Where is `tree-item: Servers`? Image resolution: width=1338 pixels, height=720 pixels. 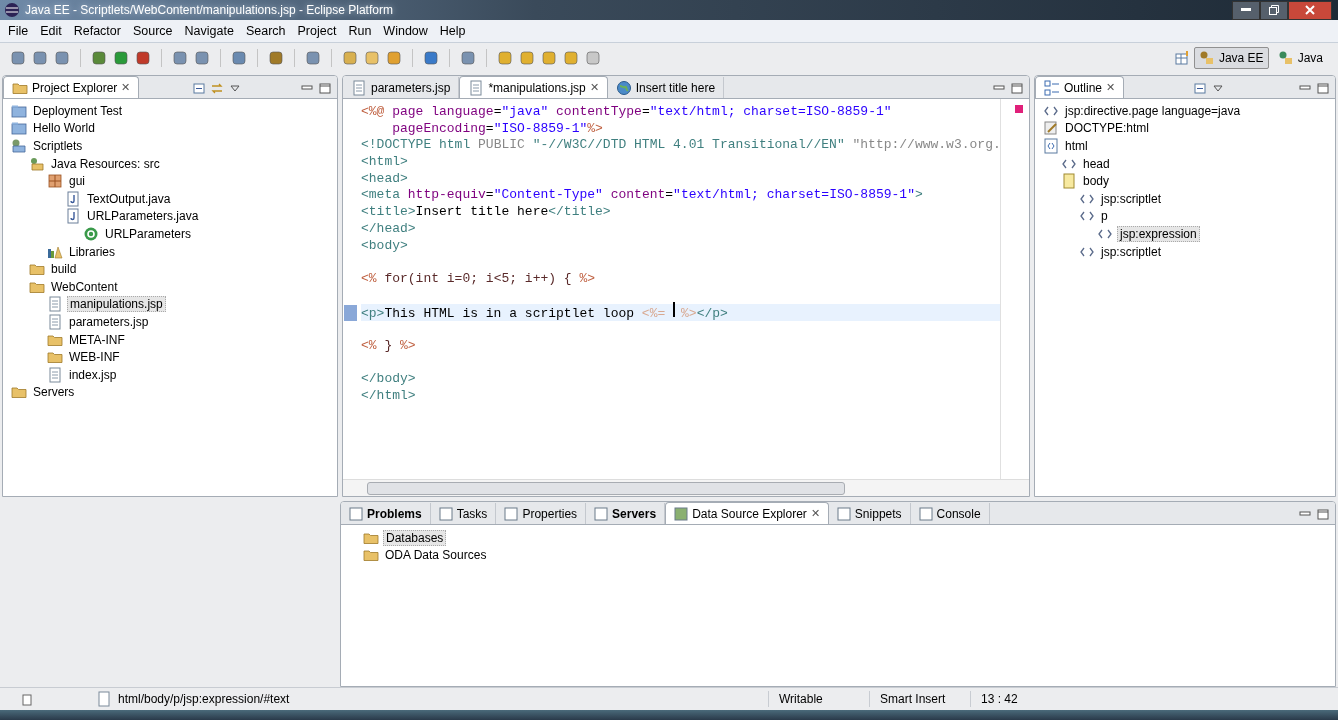 tree-item: Servers is located at coordinates (54, 392).